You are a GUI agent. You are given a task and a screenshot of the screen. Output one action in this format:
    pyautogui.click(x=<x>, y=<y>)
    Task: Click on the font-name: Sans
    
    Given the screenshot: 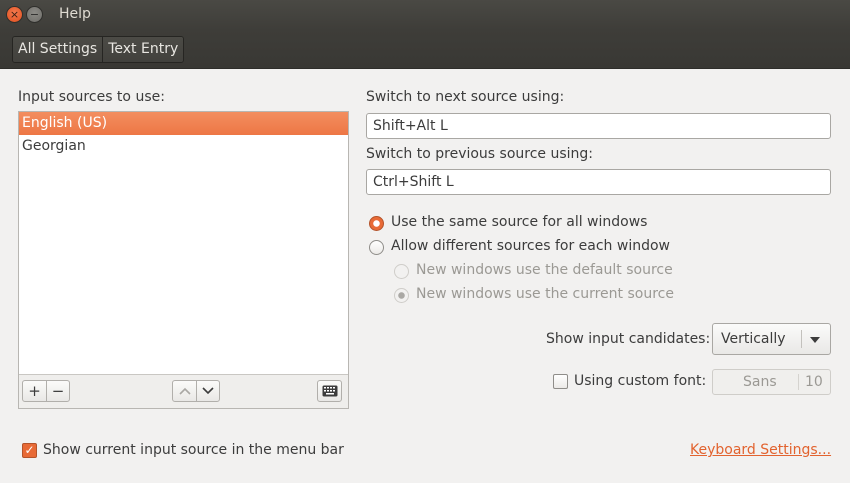 What is the action you would take?
    pyautogui.click(x=760, y=382)
    